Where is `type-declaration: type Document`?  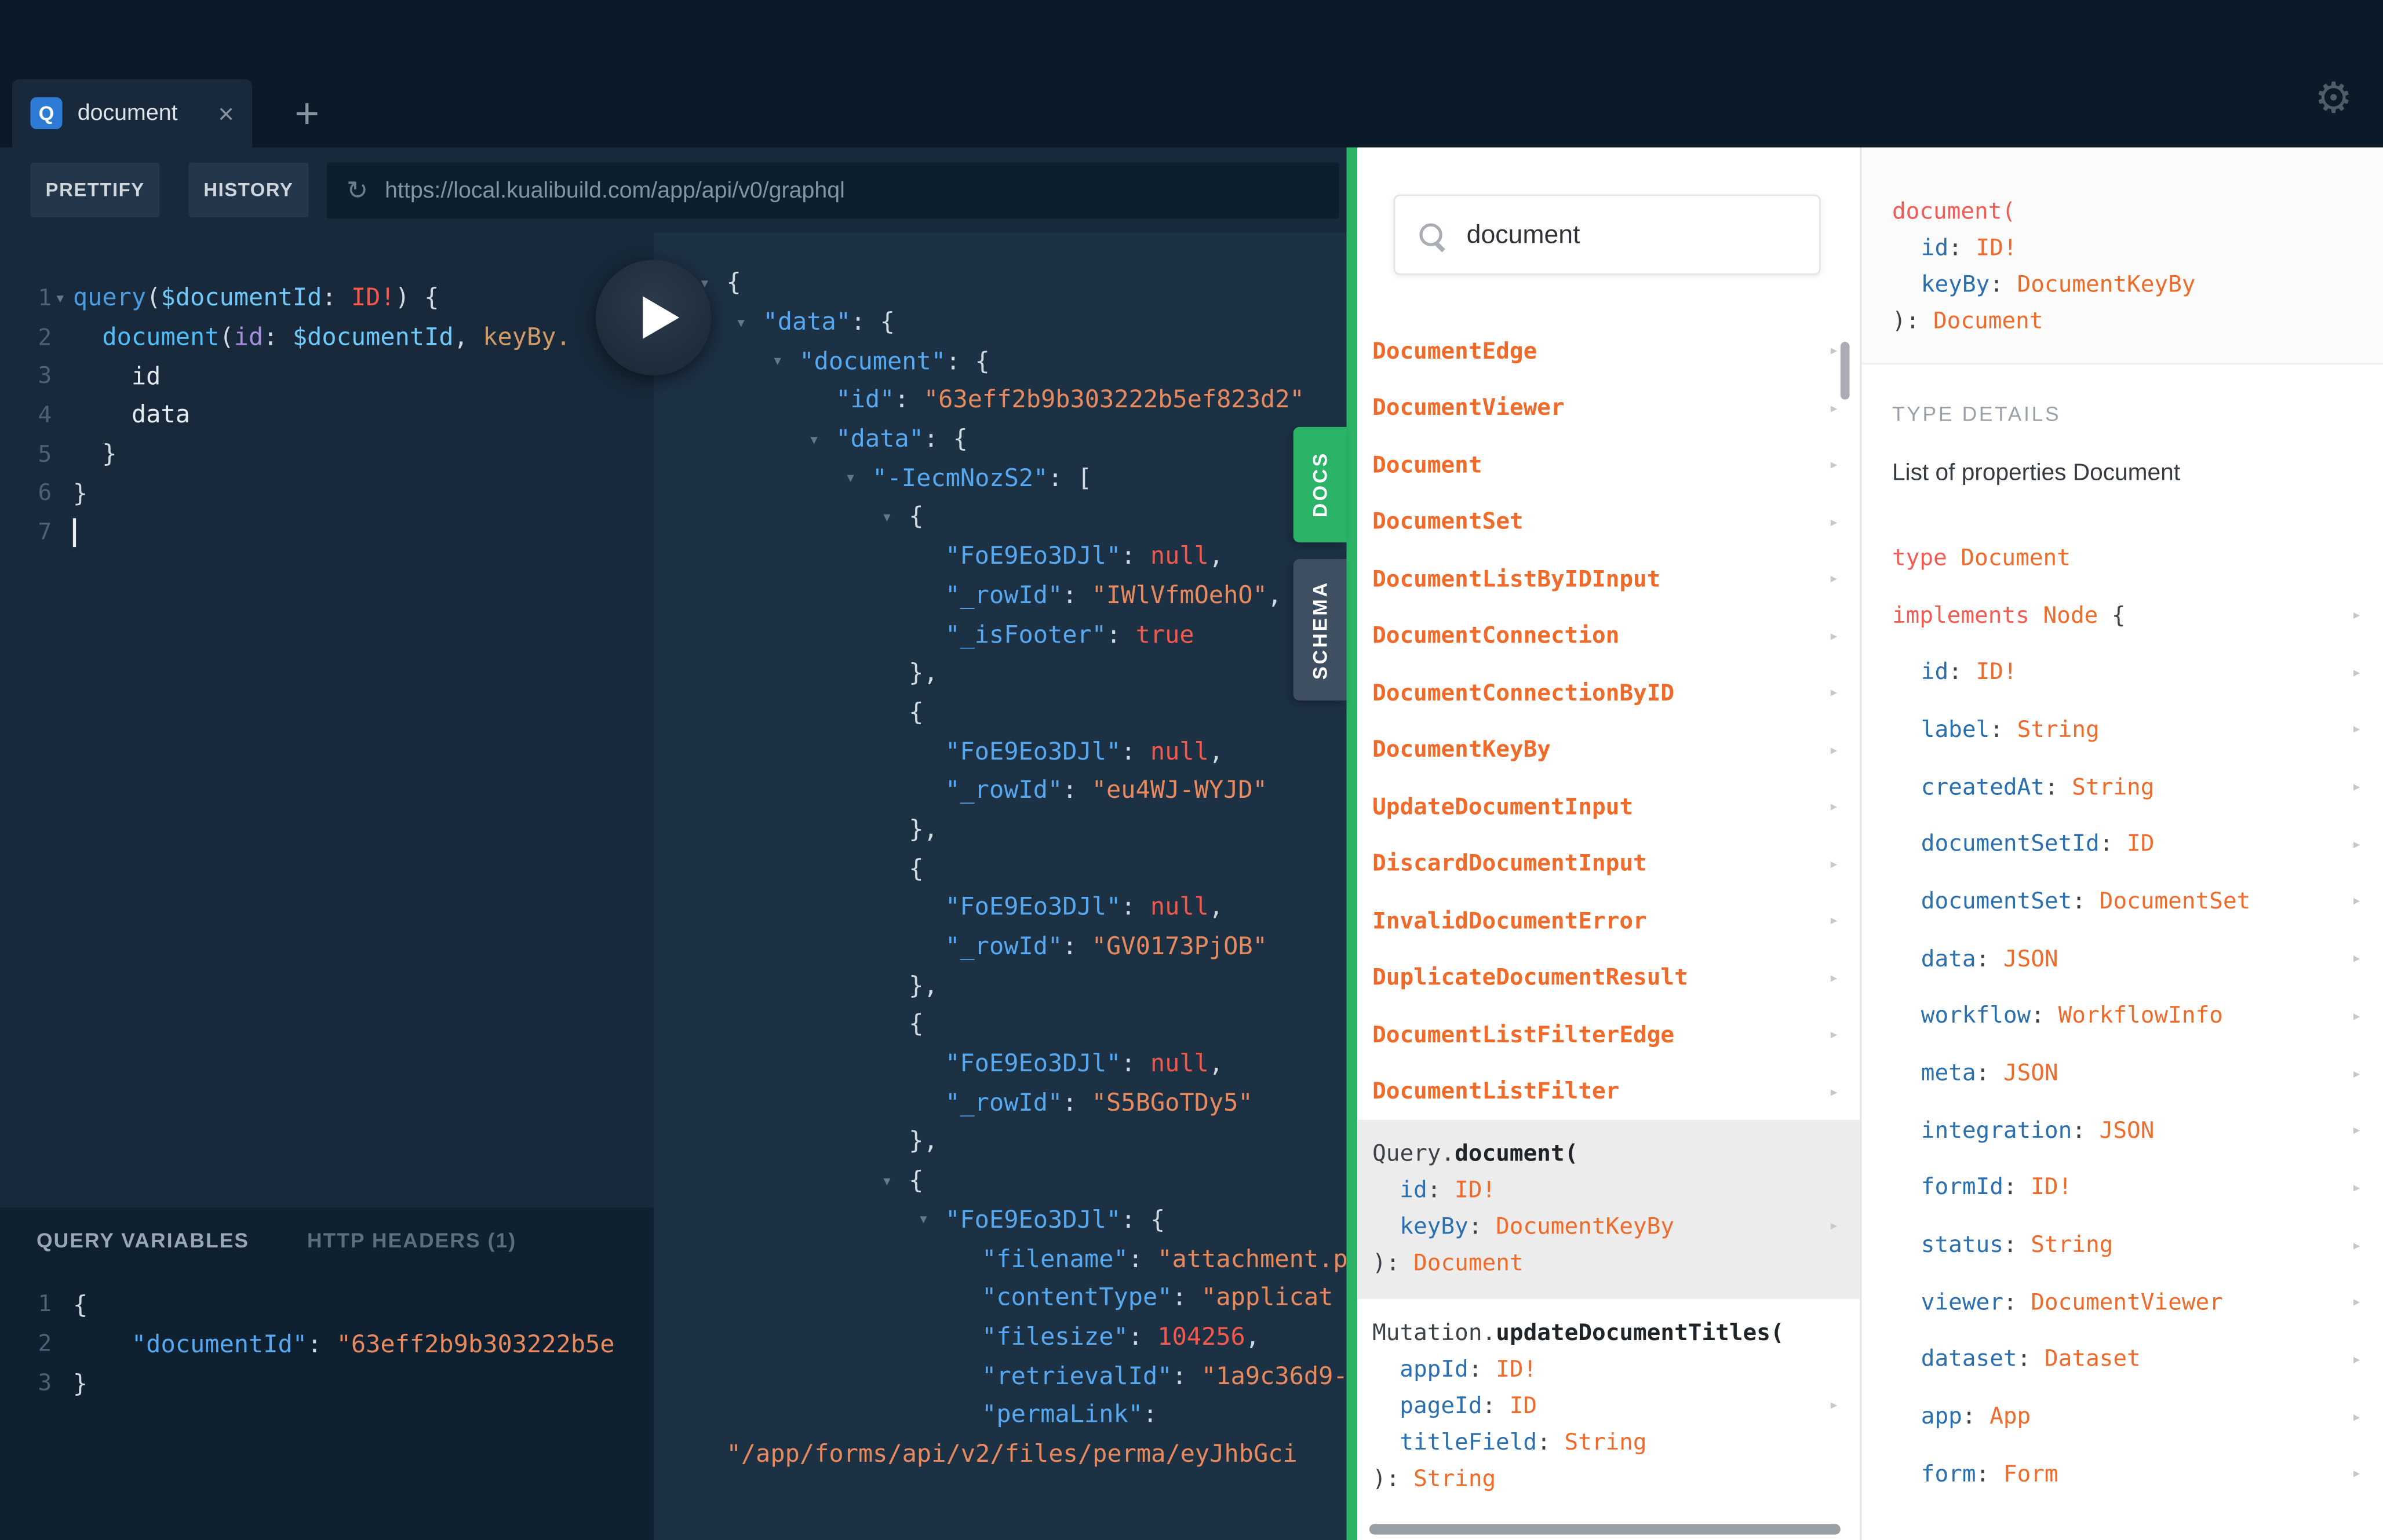 type-declaration: type Document is located at coordinates (2122, 557).